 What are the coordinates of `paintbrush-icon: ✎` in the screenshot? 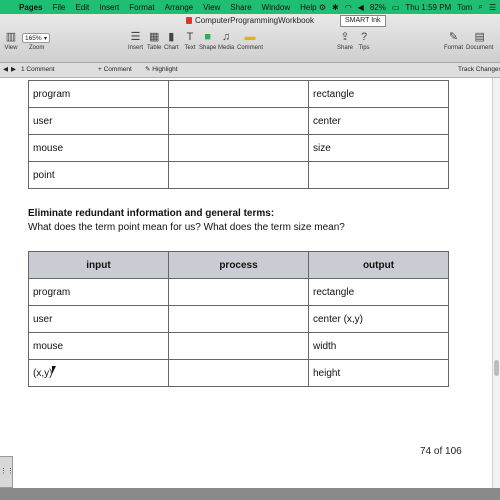 It's located at (453, 37).